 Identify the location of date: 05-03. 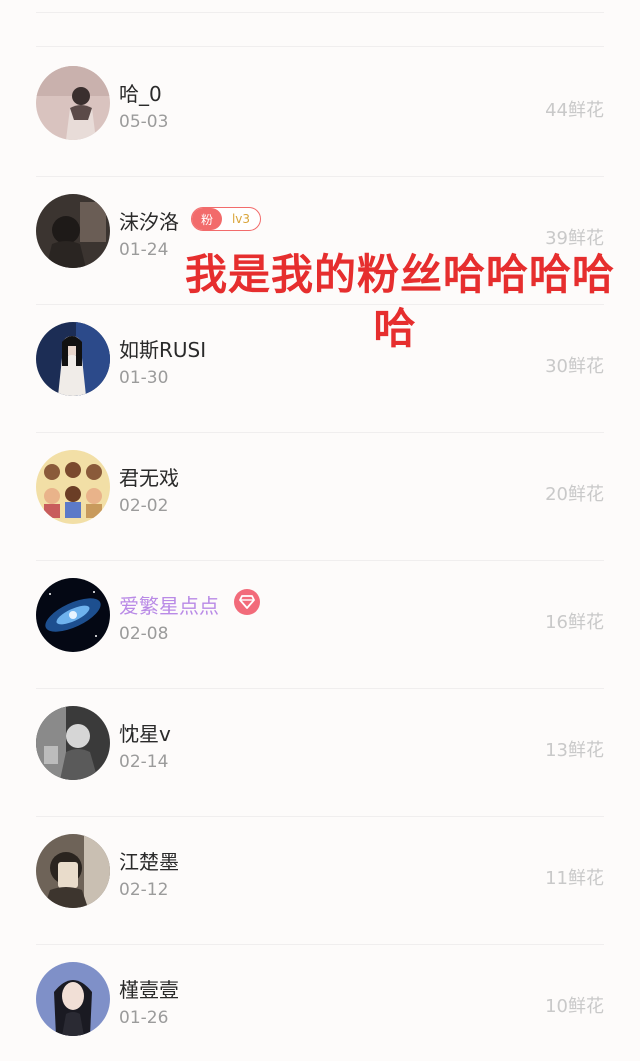
(144, 122).